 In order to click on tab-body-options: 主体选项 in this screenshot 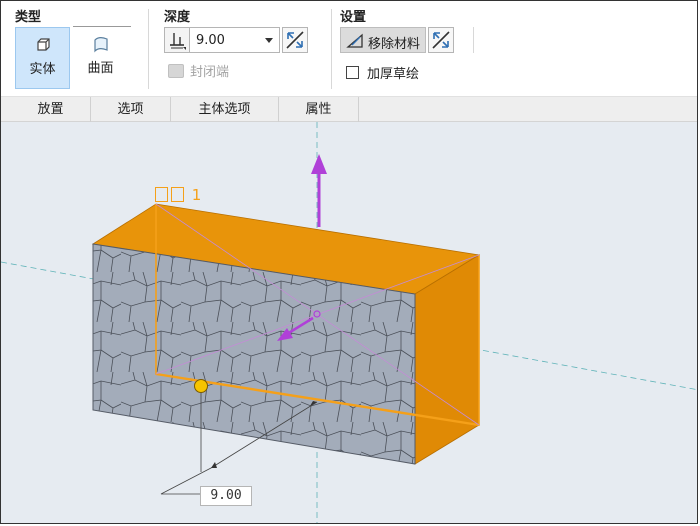, I will do `click(225, 110)`.